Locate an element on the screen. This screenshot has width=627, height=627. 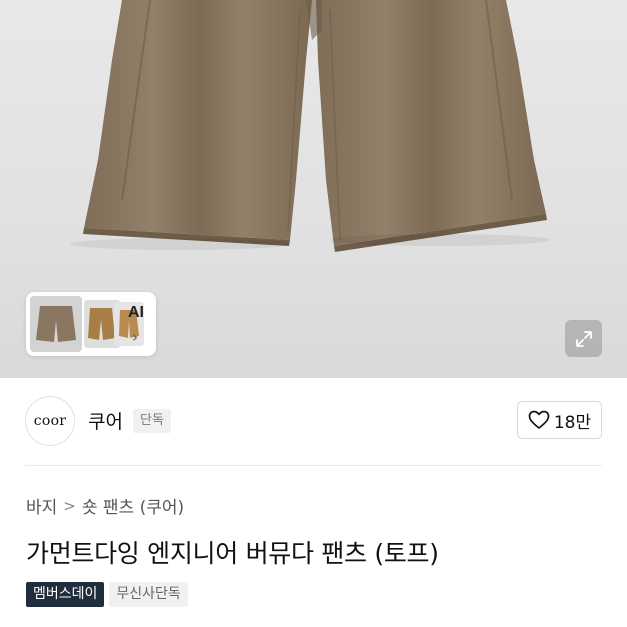
brand-logo: coor is located at coordinates (50, 421).